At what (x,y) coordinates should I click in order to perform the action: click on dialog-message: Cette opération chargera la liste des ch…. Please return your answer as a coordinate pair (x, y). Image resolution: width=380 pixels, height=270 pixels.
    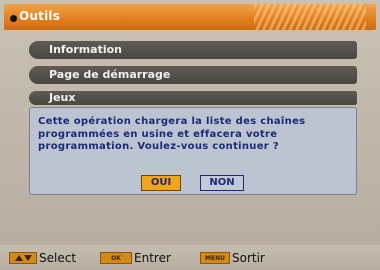
    Looking at the image, I should click on (172, 134).